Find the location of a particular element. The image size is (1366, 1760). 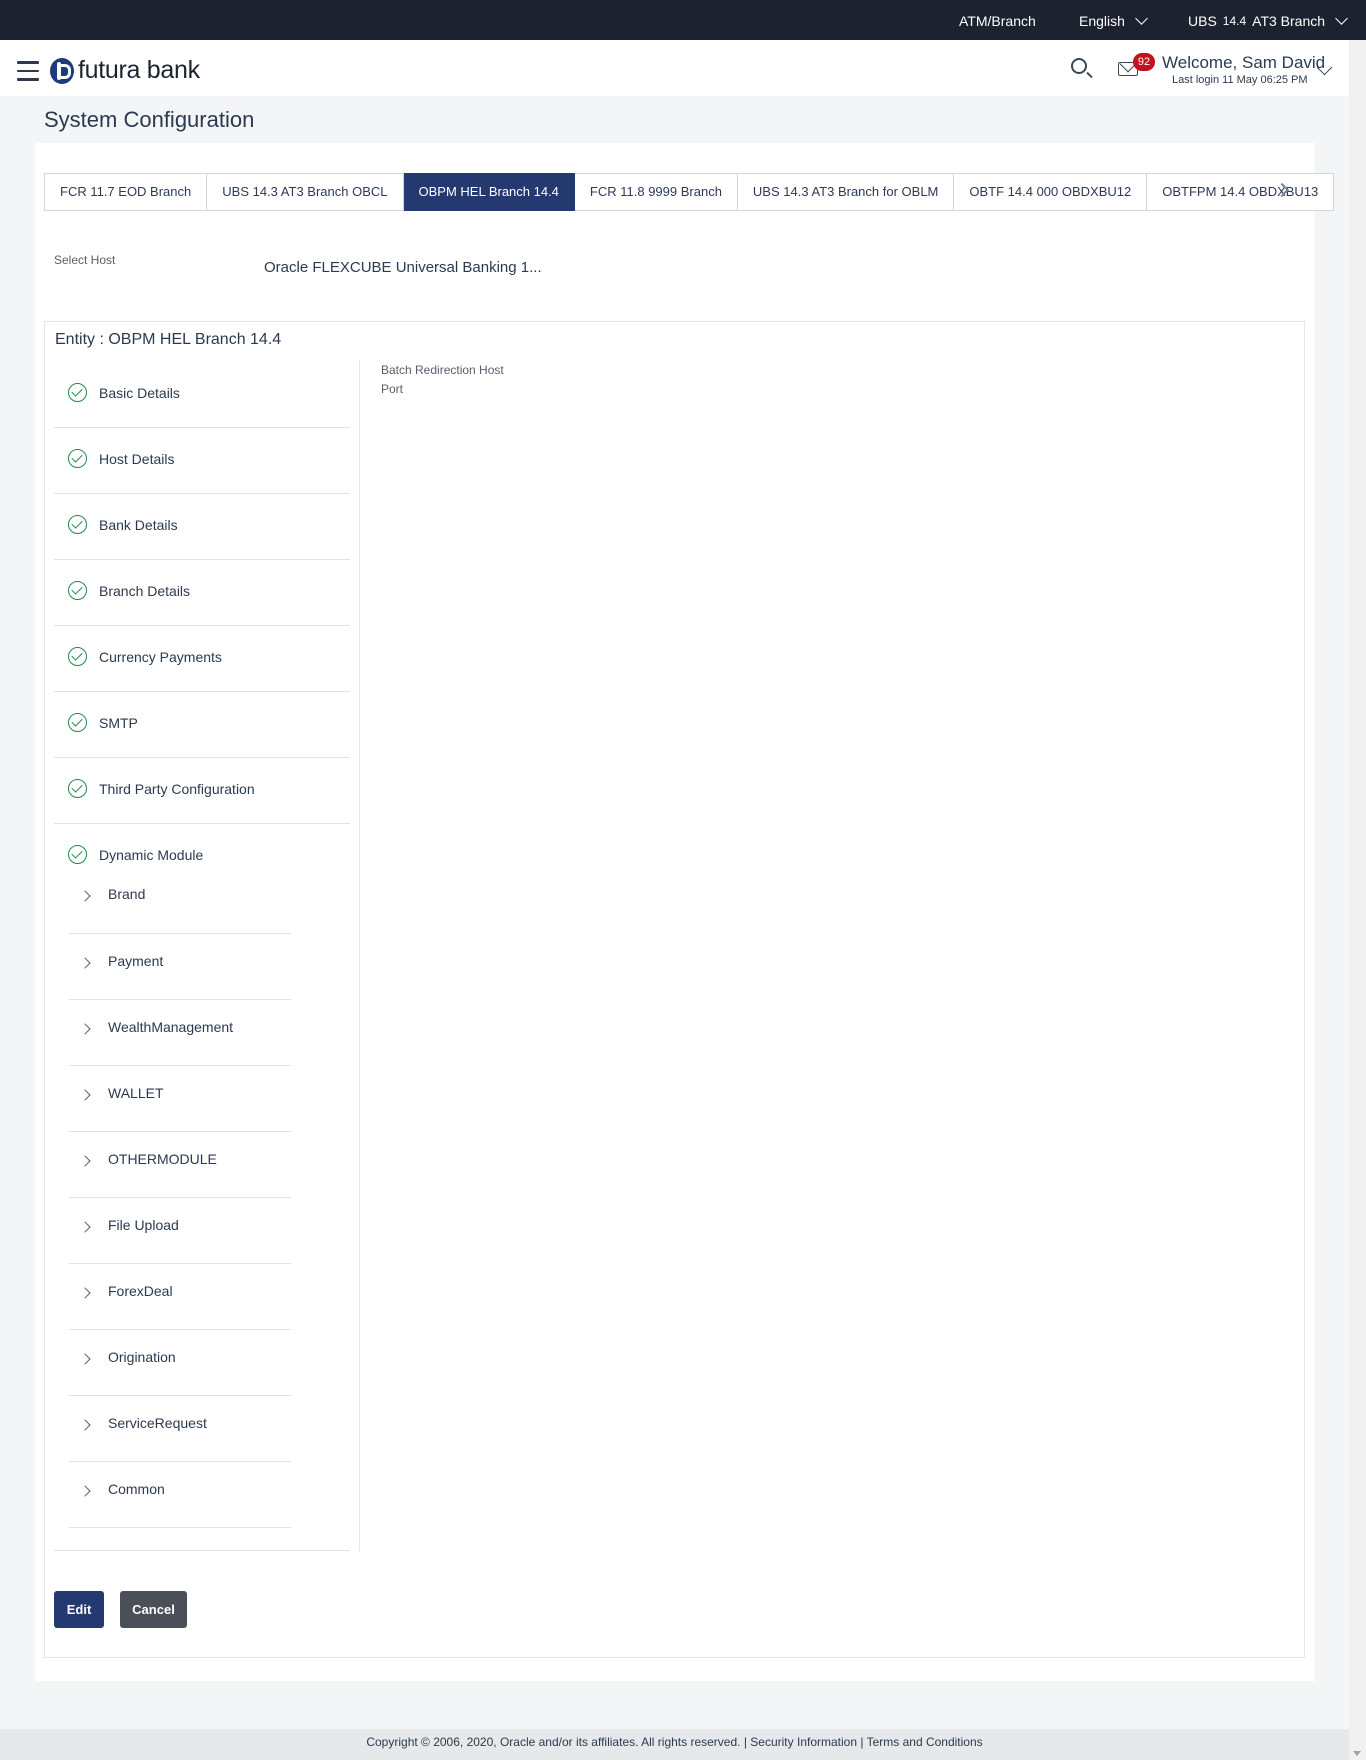

module-label: Common is located at coordinates (136, 1489).